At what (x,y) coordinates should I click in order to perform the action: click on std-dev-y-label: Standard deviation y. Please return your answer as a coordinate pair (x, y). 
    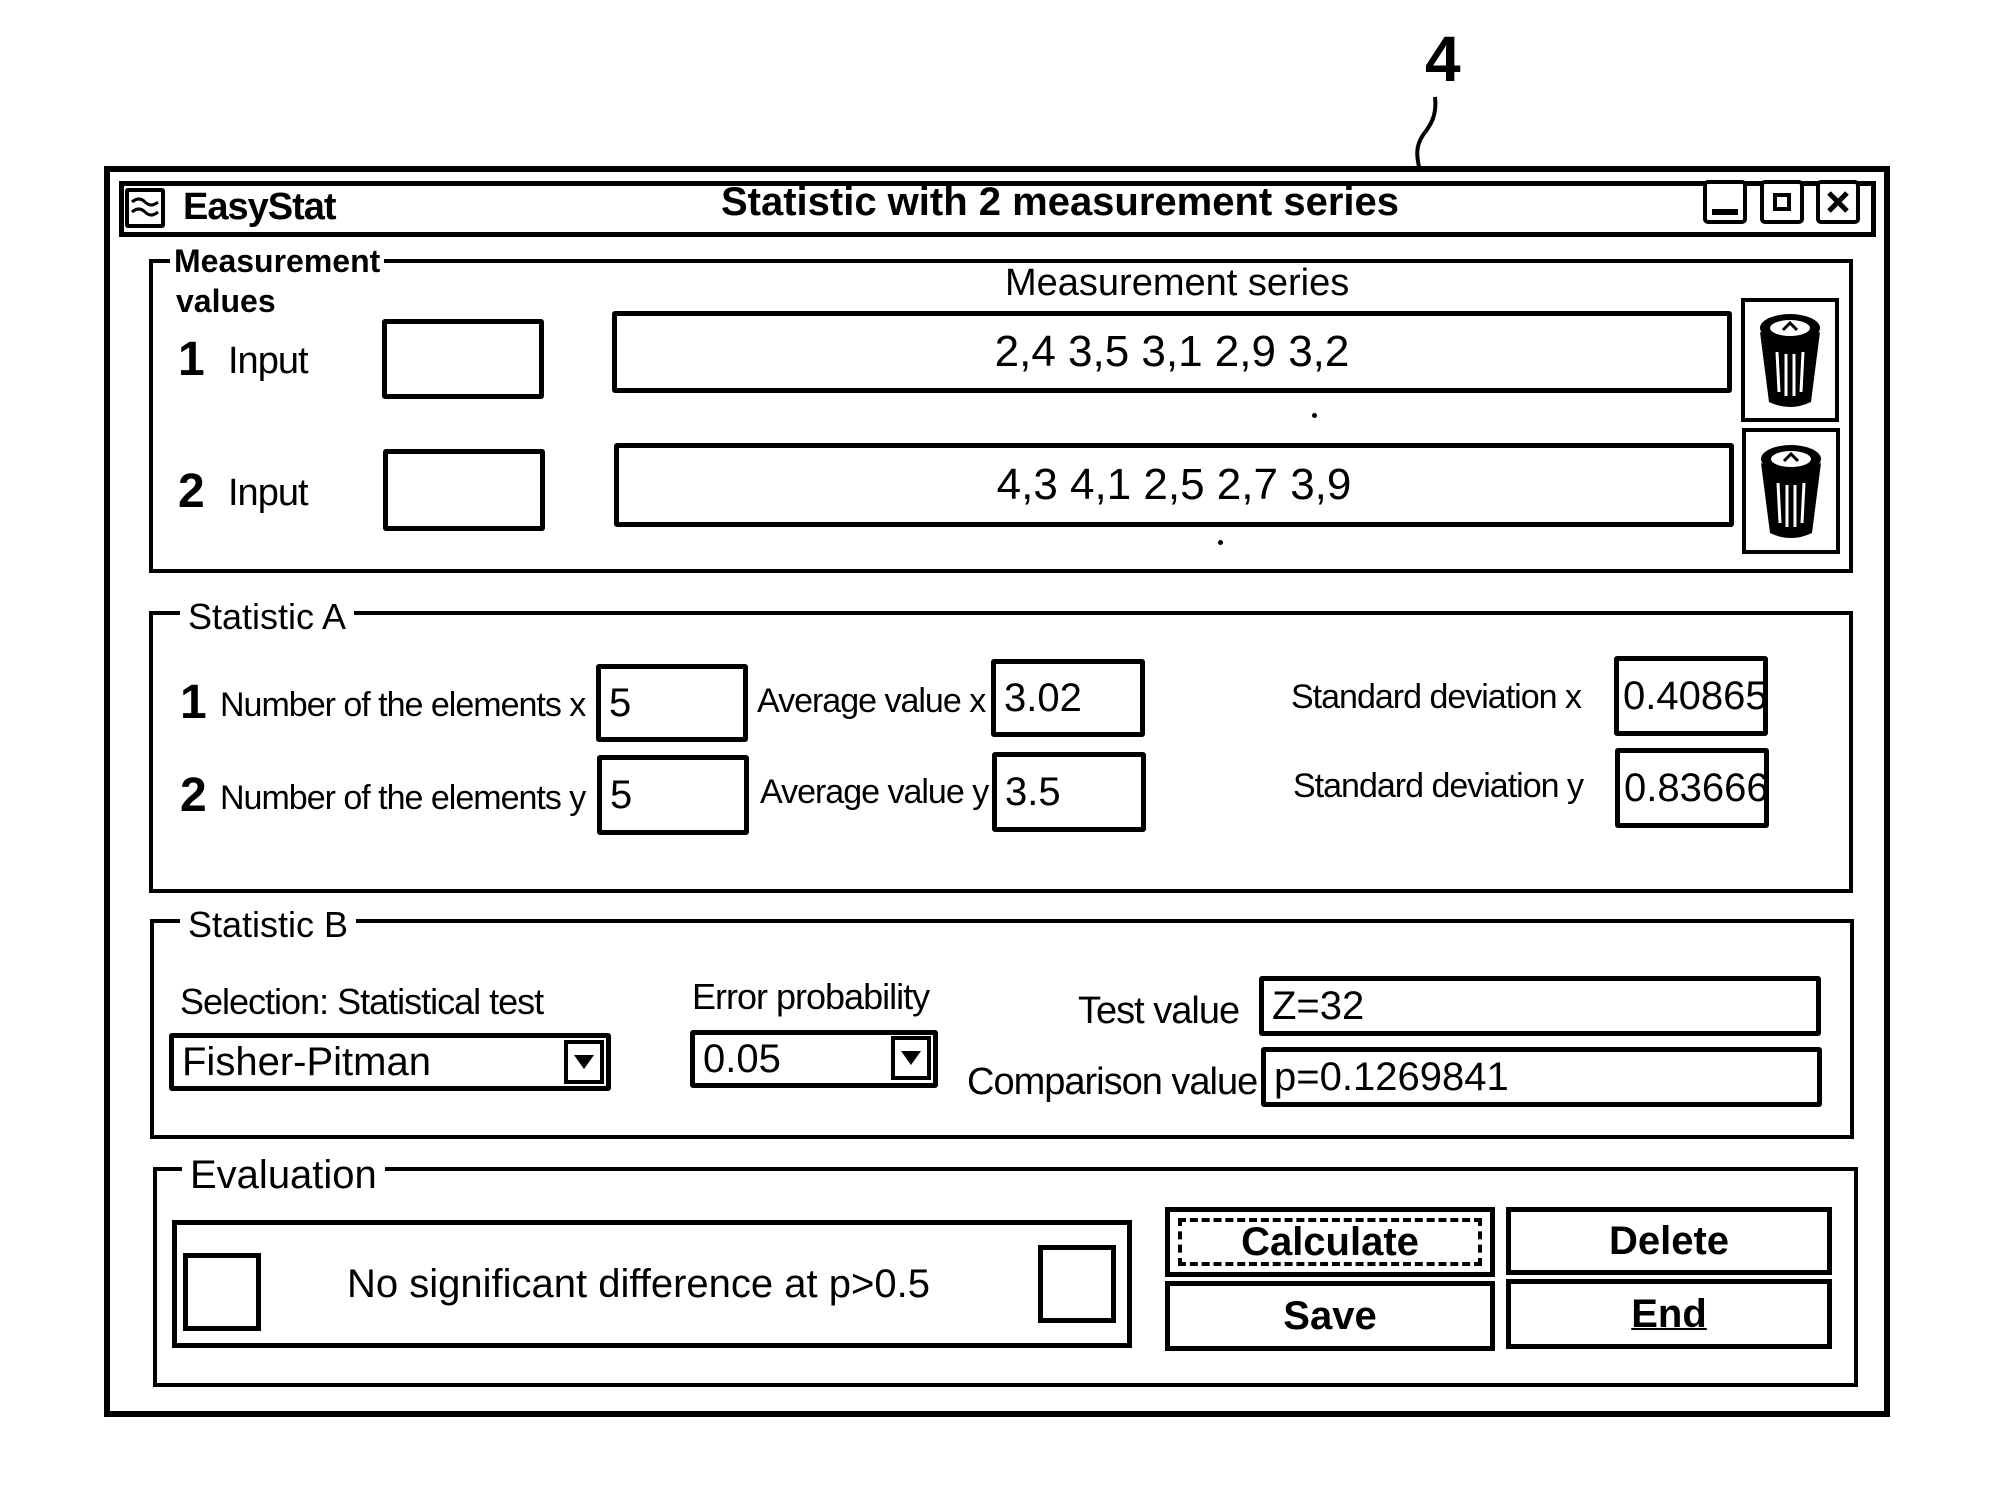
    Looking at the image, I should click on (1438, 786).